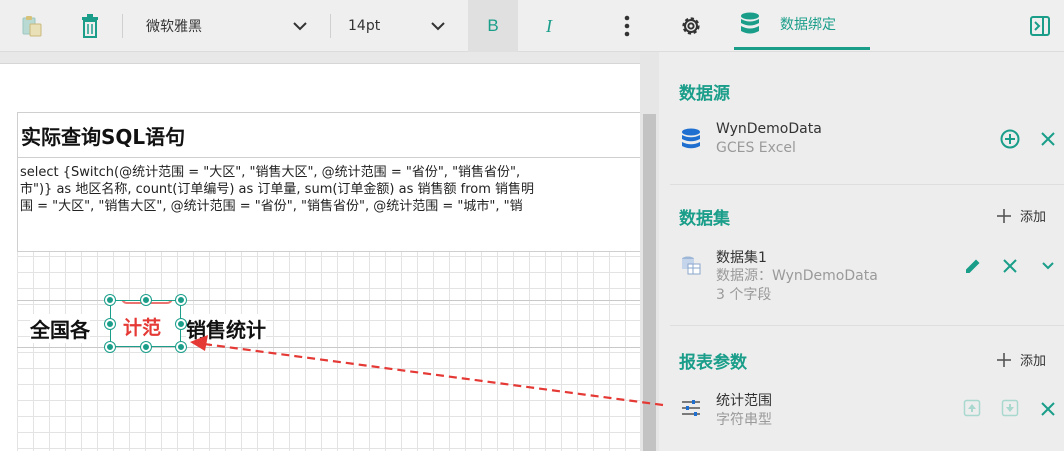  I want to click on annotation-arrow, so click(427, 371).